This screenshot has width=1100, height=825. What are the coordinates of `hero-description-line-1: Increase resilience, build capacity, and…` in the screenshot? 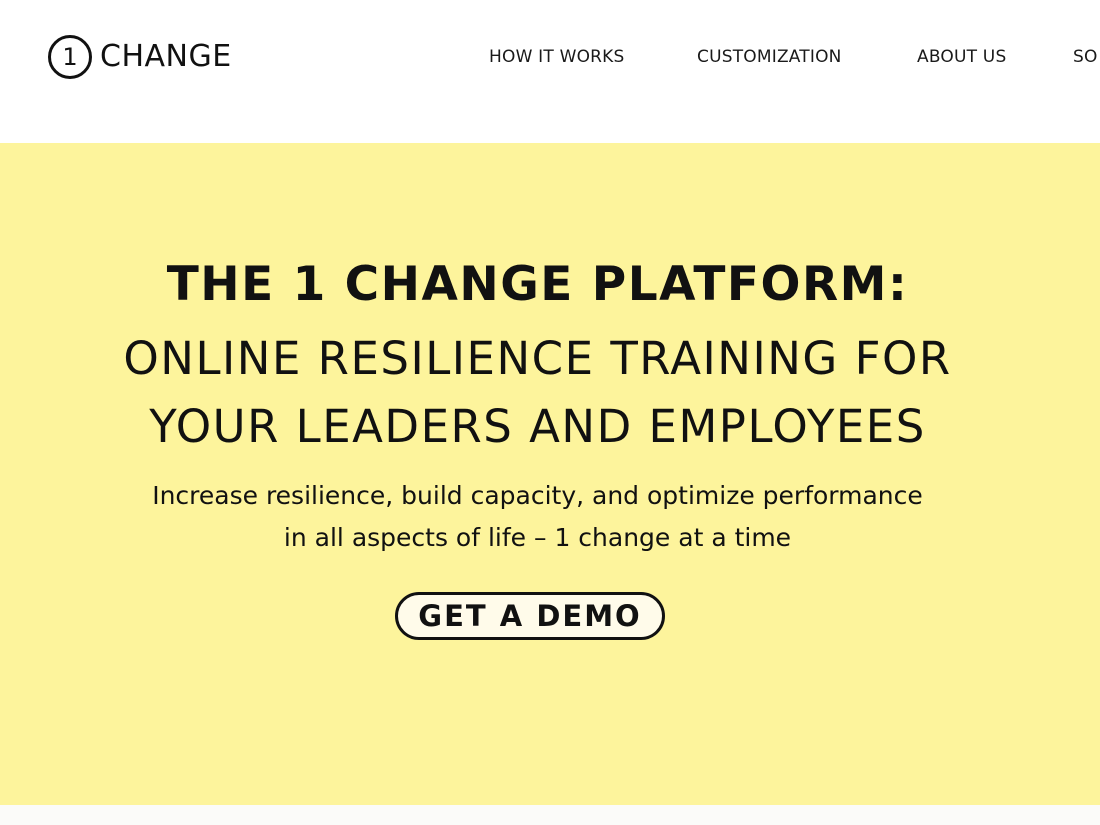 It's located at (537, 495).